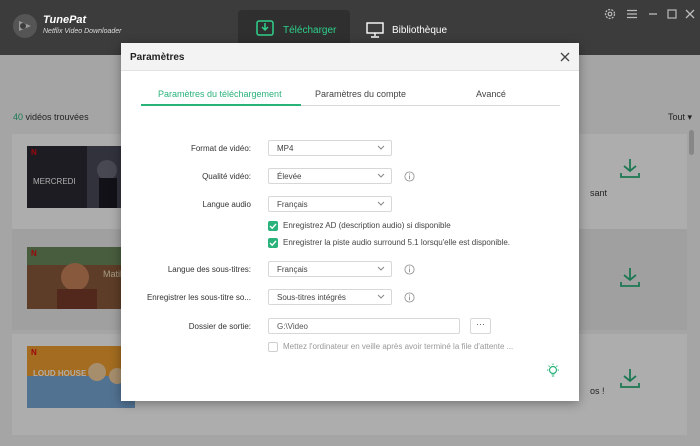 The height and width of the screenshot is (446, 700). Describe the element at coordinates (553, 371) in the screenshot. I see `lightbulb-icon` at that location.